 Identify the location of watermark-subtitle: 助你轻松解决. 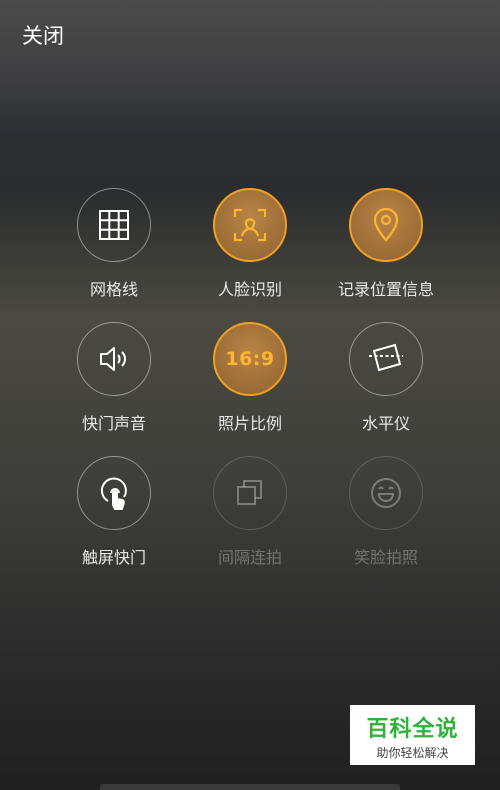
(412, 753).